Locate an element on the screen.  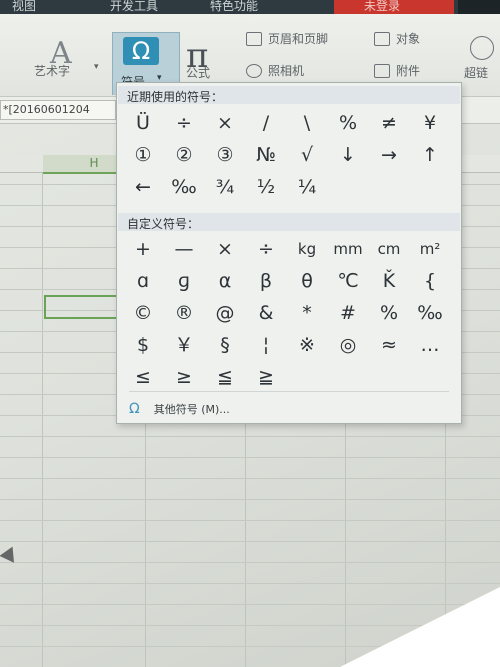
symbol-cell: ℃ is located at coordinates (348, 281).